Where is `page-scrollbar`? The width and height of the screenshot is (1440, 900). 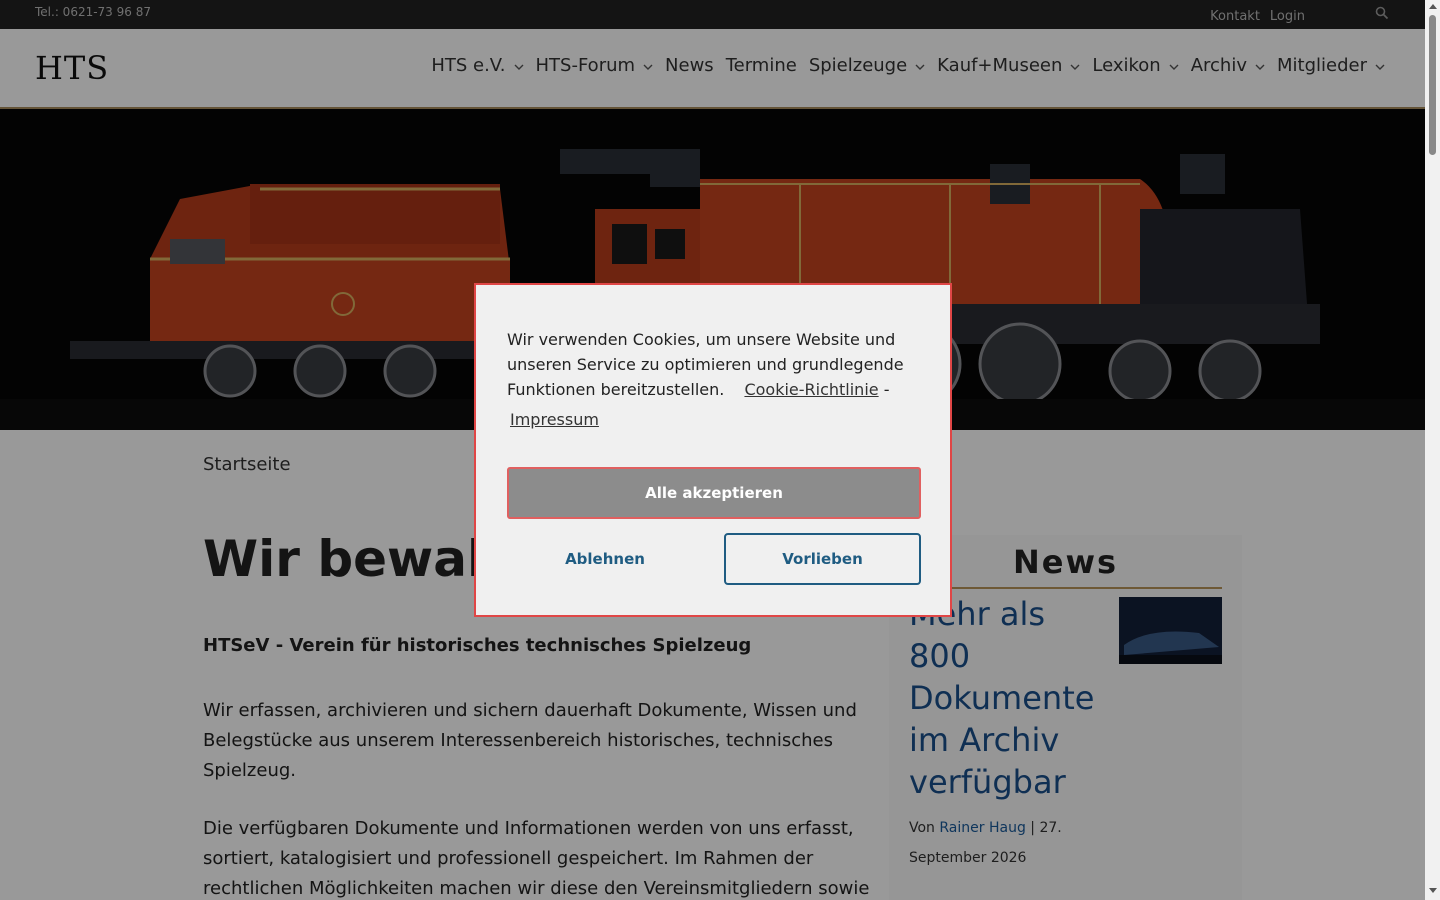 page-scrollbar is located at coordinates (1432, 450).